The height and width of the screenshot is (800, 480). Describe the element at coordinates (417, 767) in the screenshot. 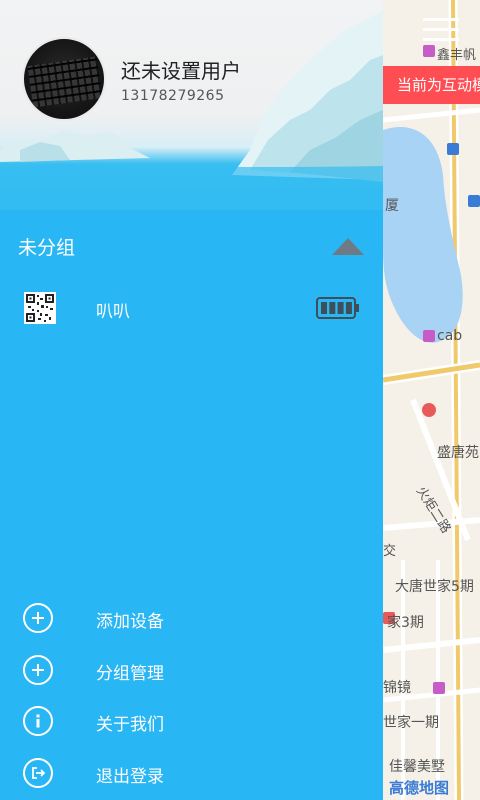

I see `map-label: 佳馨美墅` at that location.